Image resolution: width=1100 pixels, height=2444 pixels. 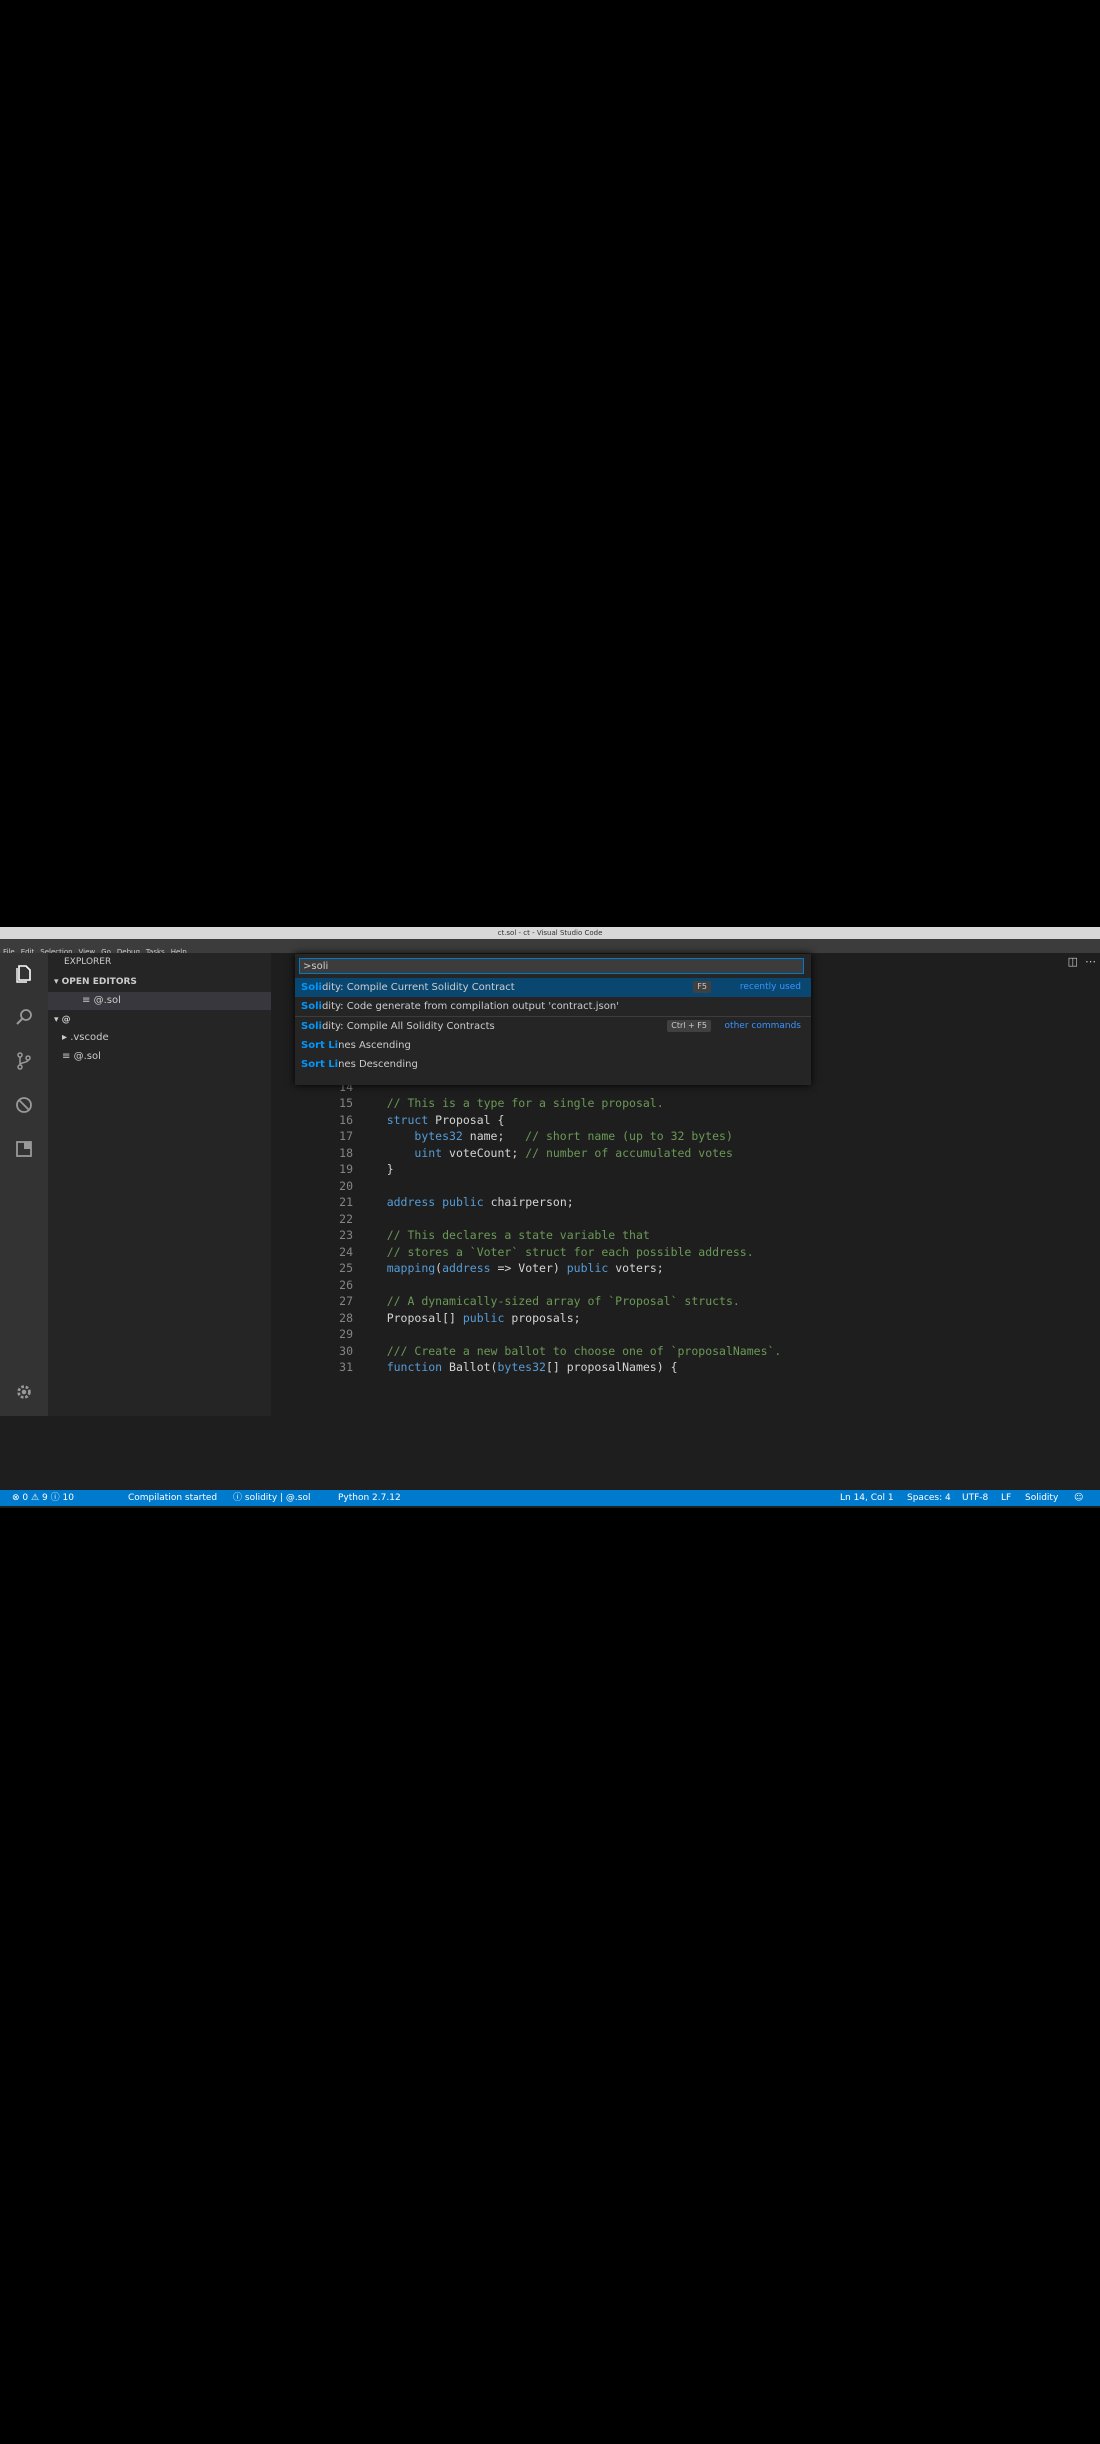 I want to click on explorer-title: EXPLORER, so click(x=88, y=962).